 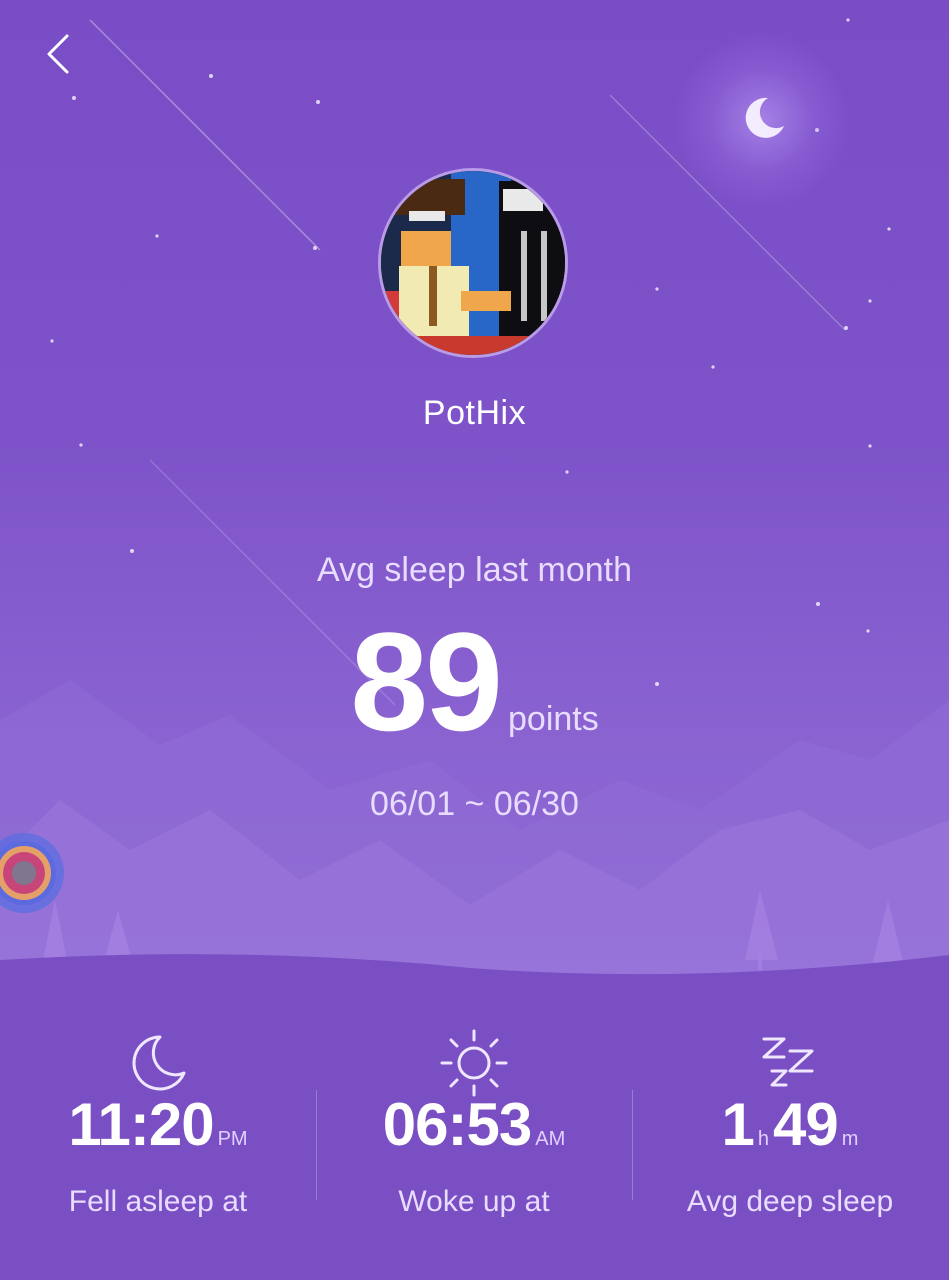 I want to click on deep-sleep-label: Avg deep sleep, so click(x=790, y=1201).